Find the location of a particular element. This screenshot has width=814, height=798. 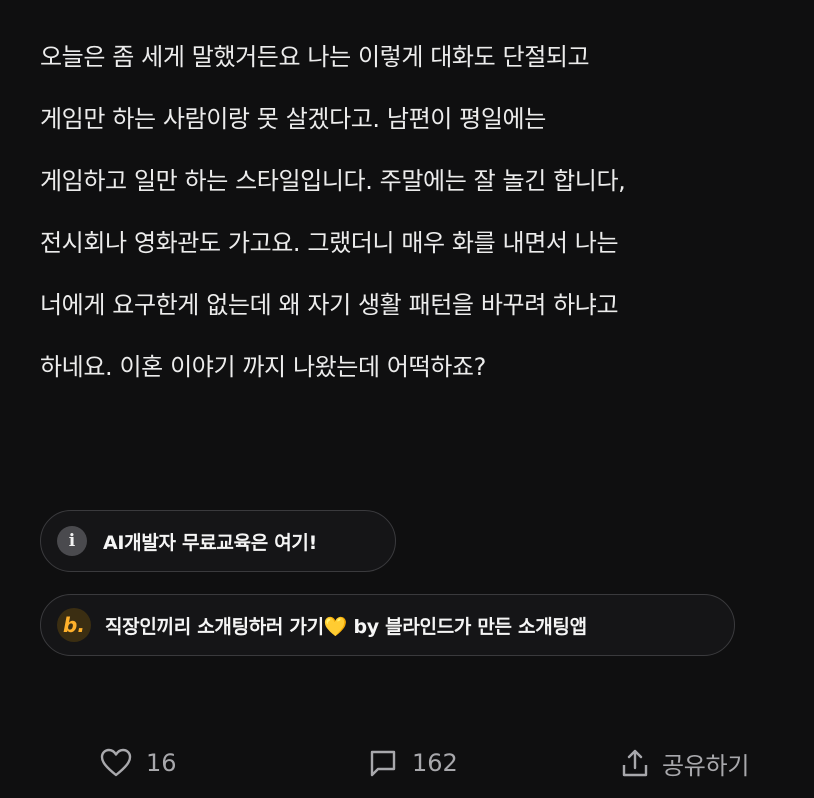

post-text-line: 전시회나 영화관도 가고요. 그랬더니 매우 화를 내면서 나는 is located at coordinates (329, 243).